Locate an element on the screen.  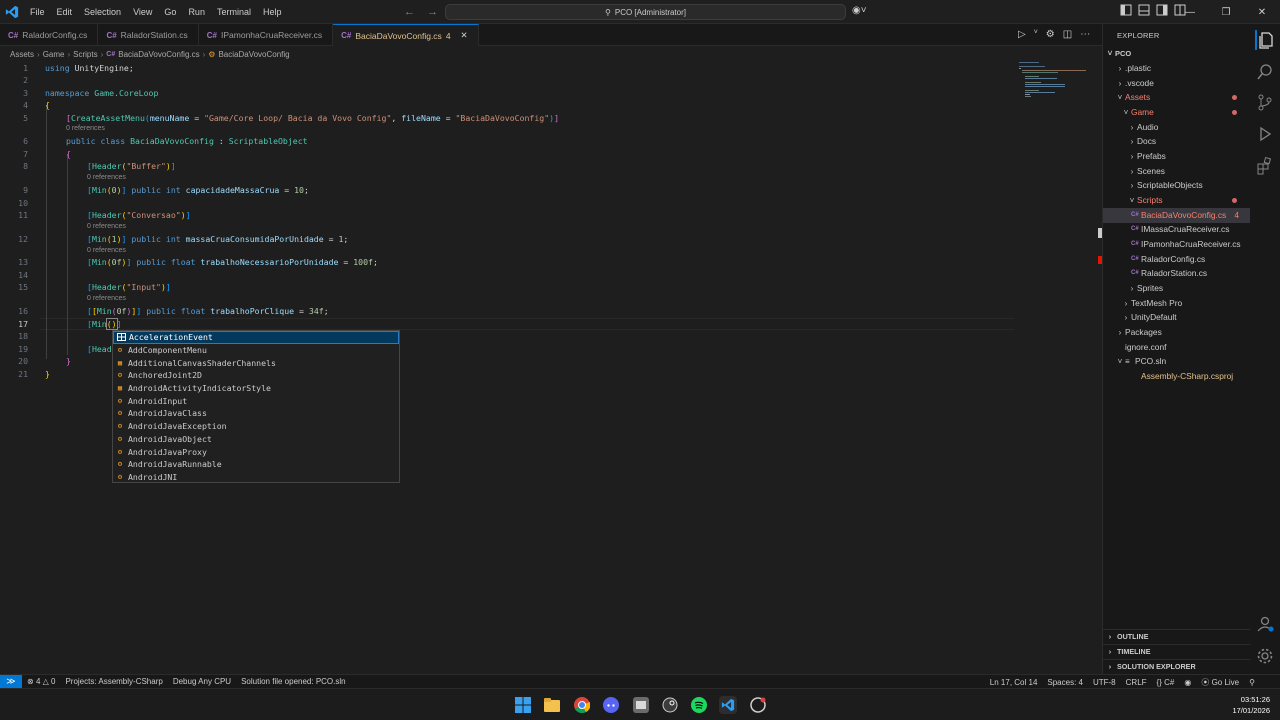
tab-baciadavovoconfig: C# BaciaDaVovoConfig.cs 4 ✕ is located at coordinates (406, 35).